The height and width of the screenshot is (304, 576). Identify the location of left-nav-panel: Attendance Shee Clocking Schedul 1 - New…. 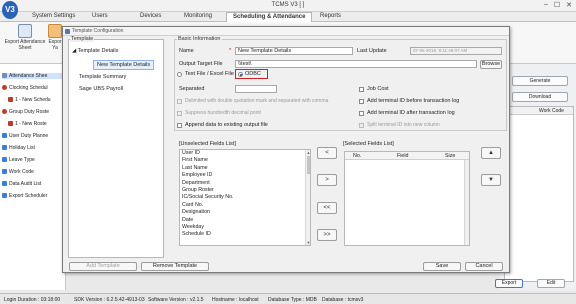
(33, 177).